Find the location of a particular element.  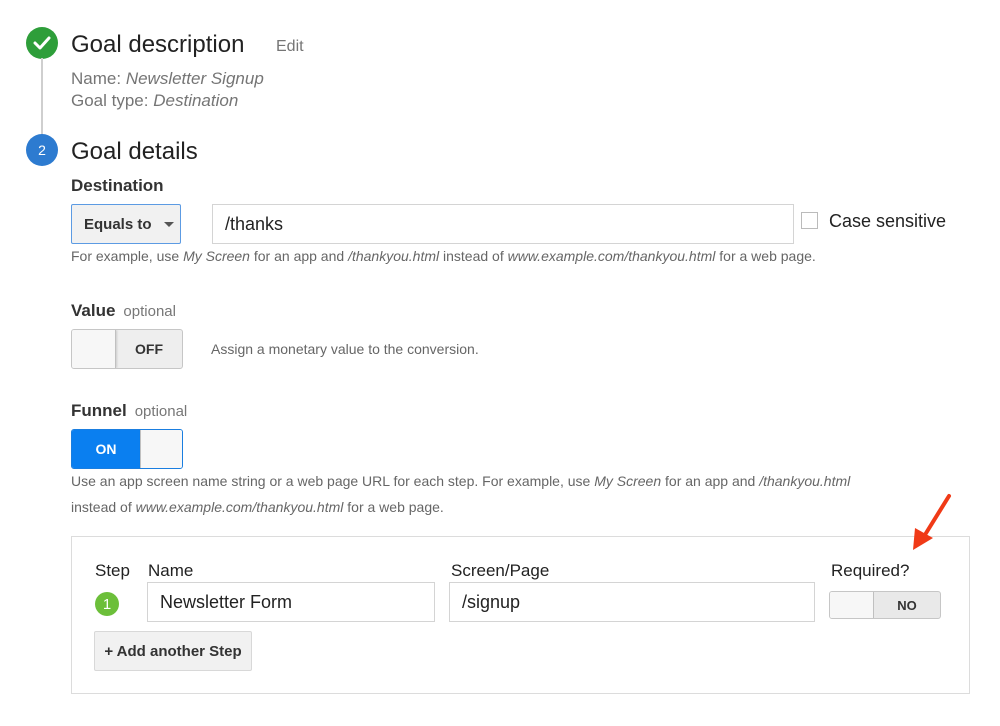

goal-type-line: Goal type: Destination is located at coordinates (154, 101).